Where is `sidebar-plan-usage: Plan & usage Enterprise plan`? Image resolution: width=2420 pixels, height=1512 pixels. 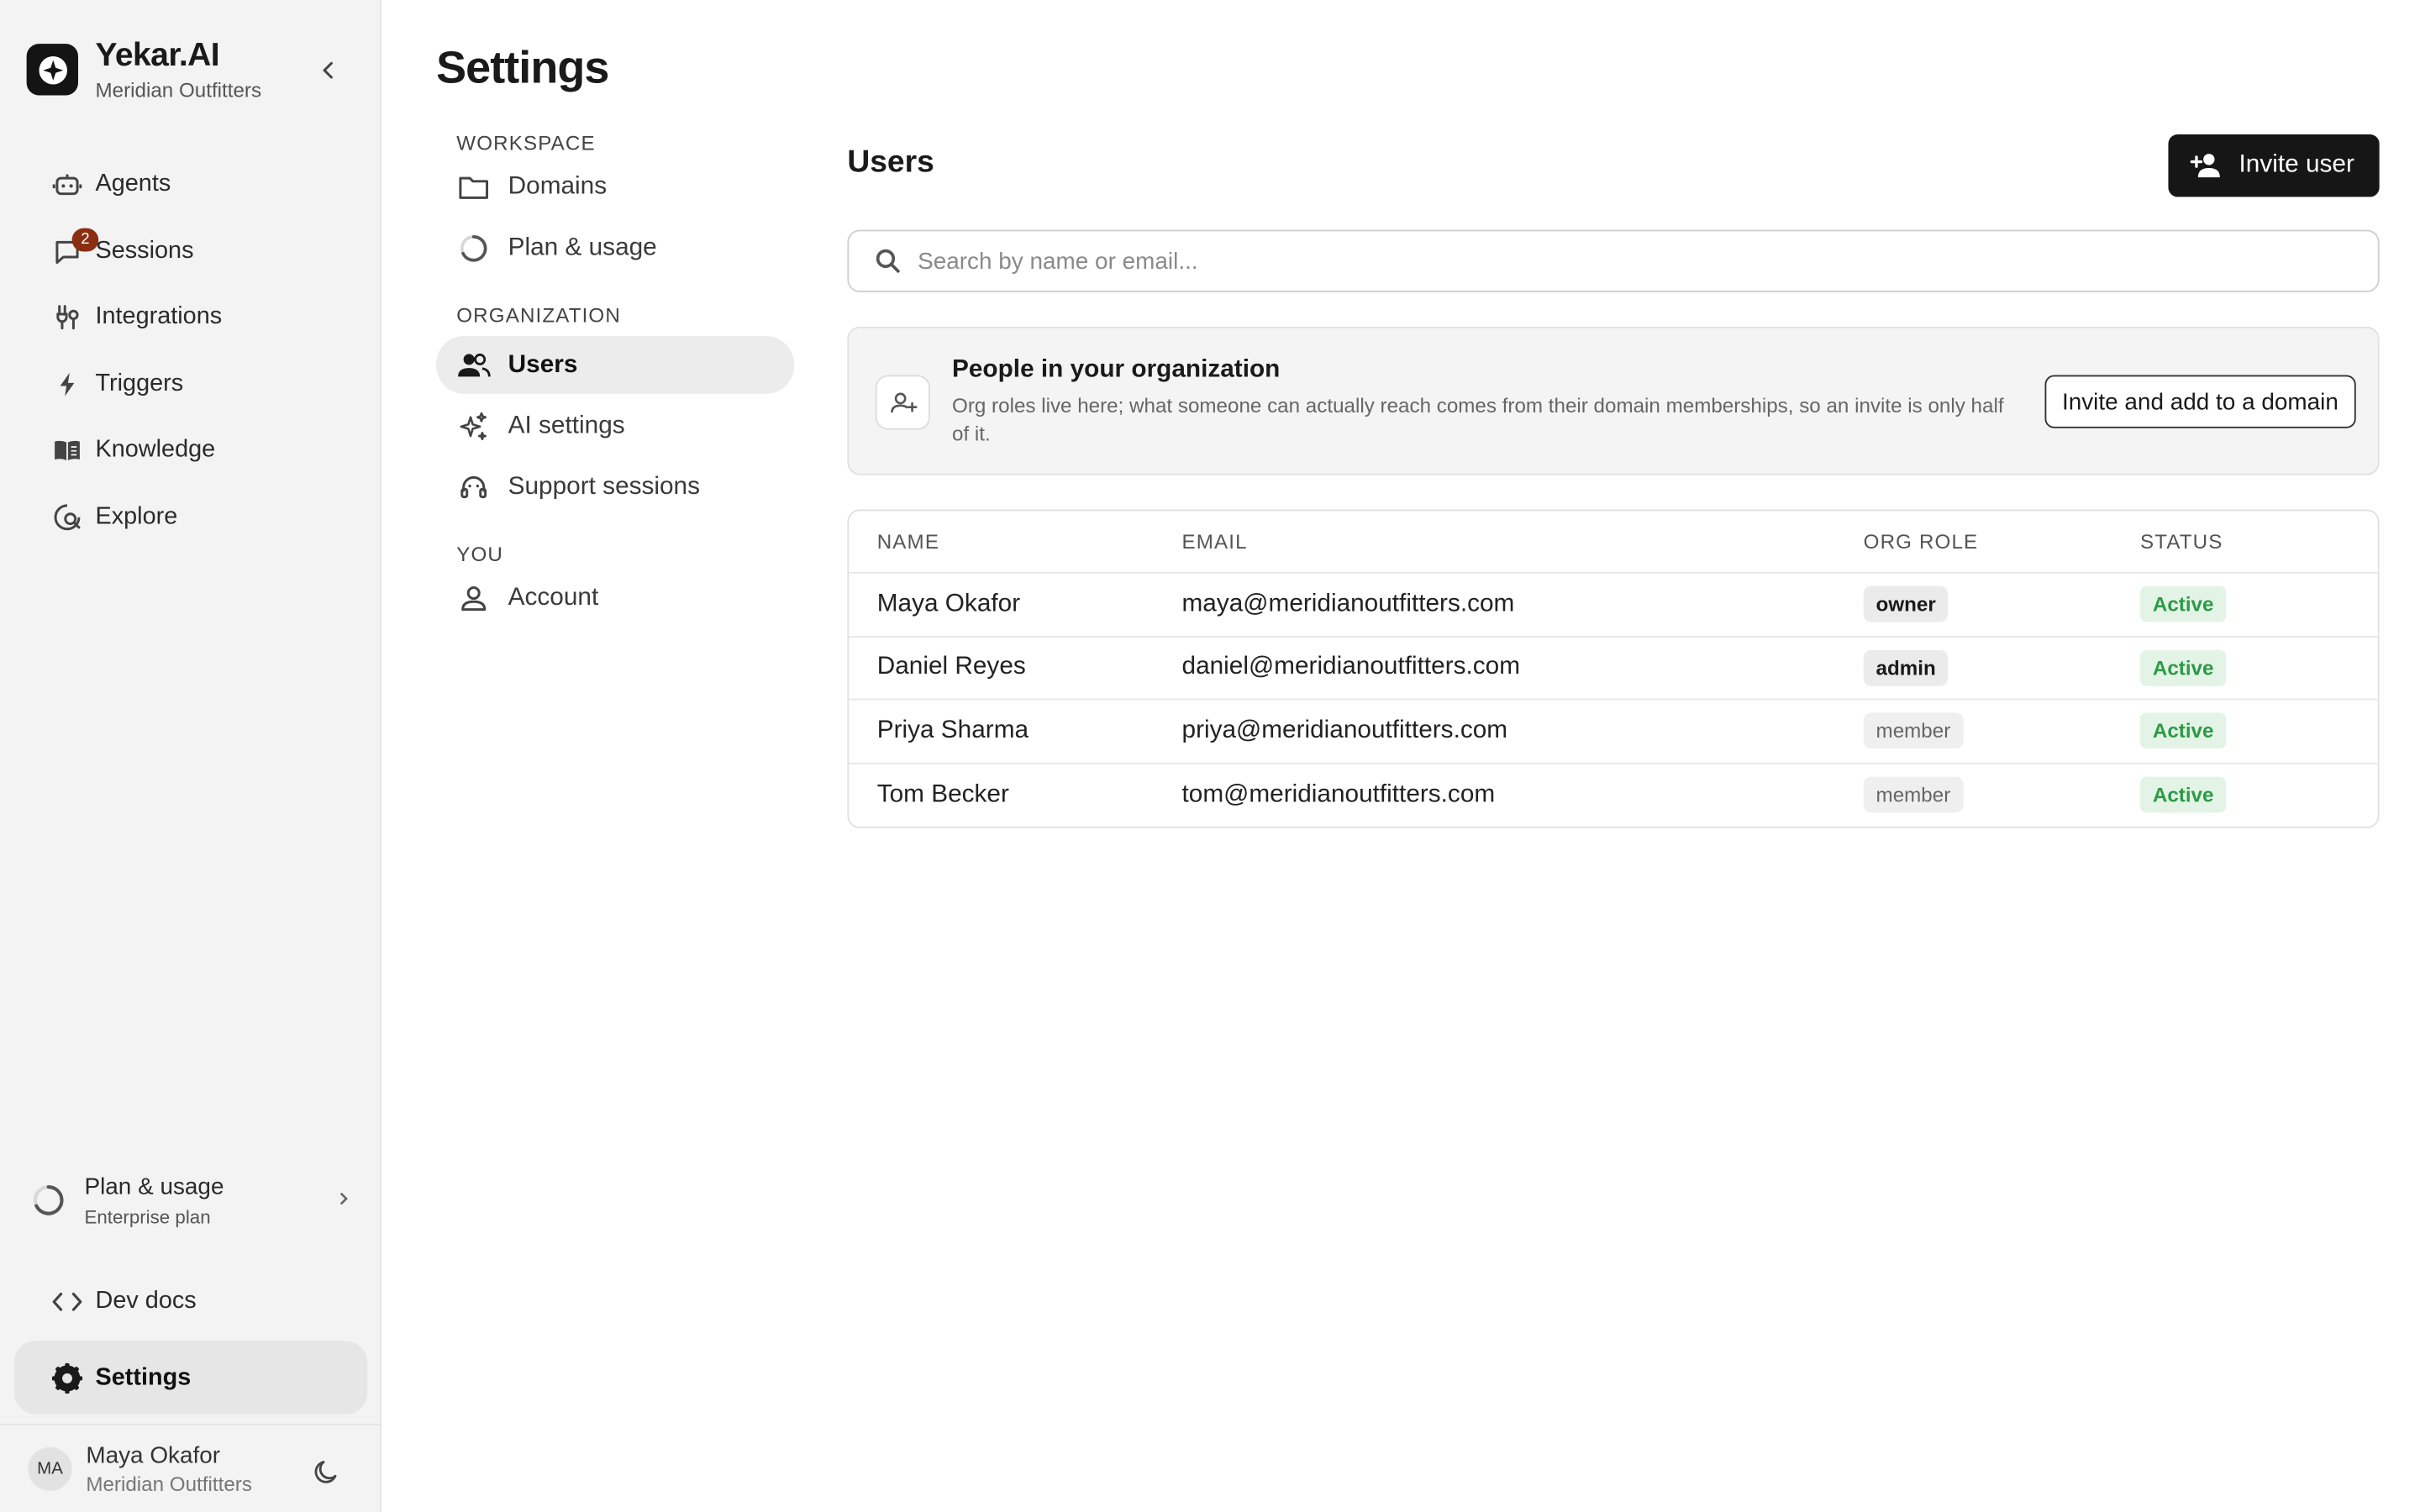
sidebar-plan-usage: Plan & usage Enterprise plan is located at coordinates (193, 1200).